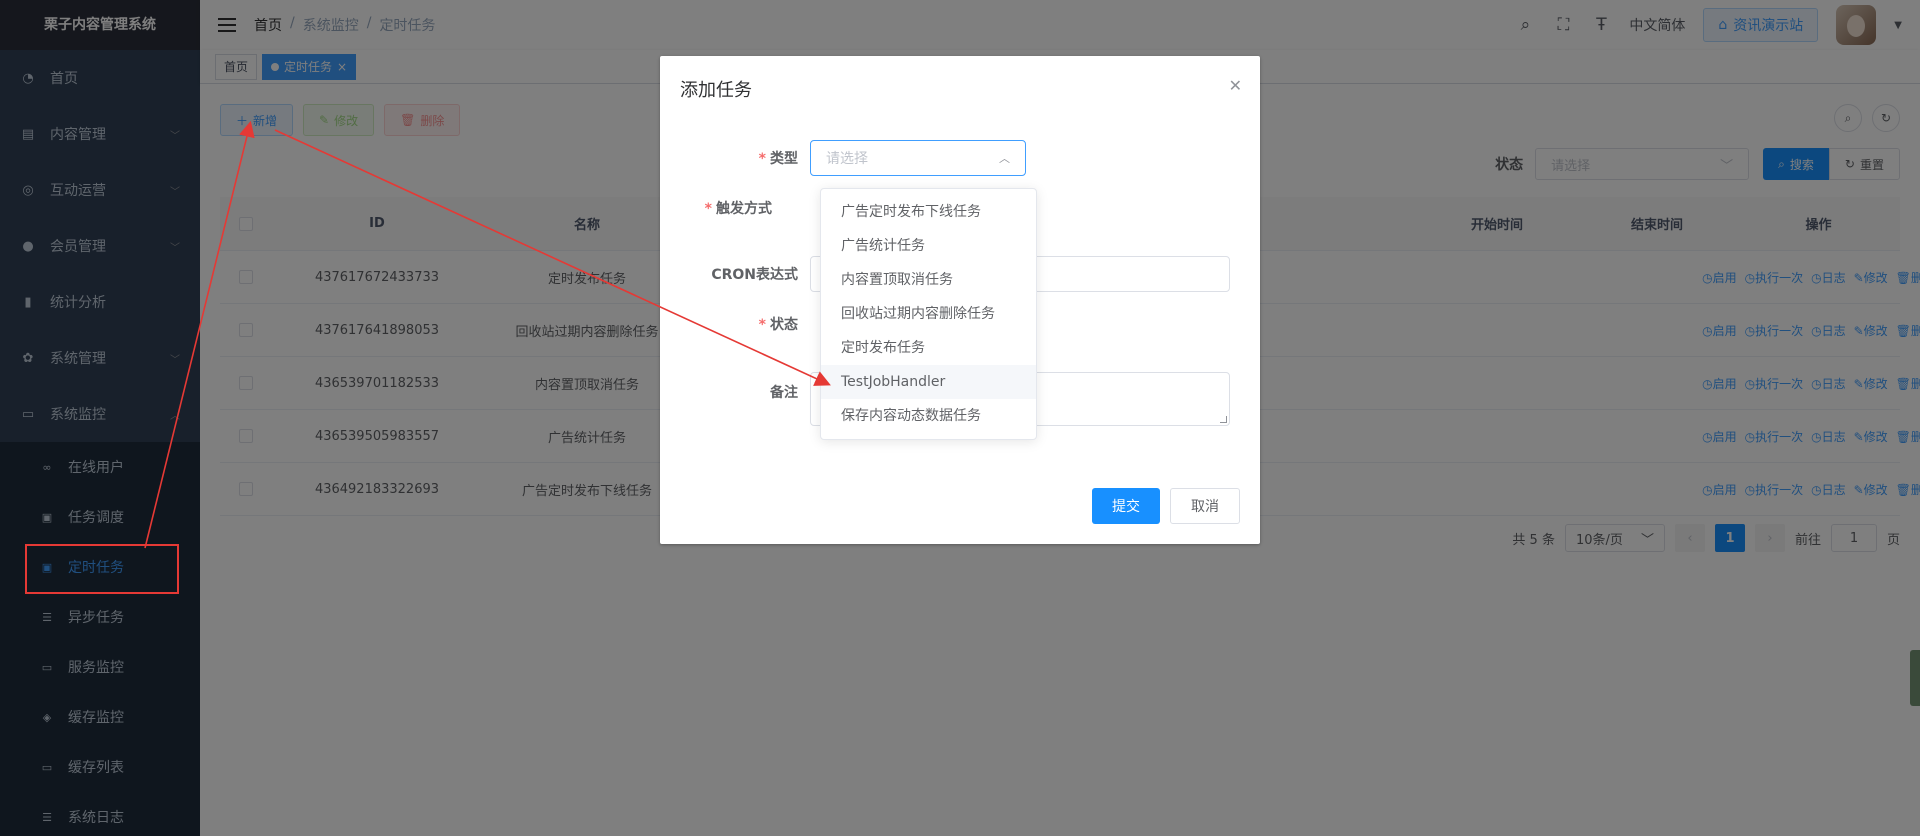 Image resolution: width=1920 pixels, height=836 pixels. Describe the element at coordinates (928, 416) in the screenshot. I see `dropdown-option: 保存内容动态数据任务` at that location.